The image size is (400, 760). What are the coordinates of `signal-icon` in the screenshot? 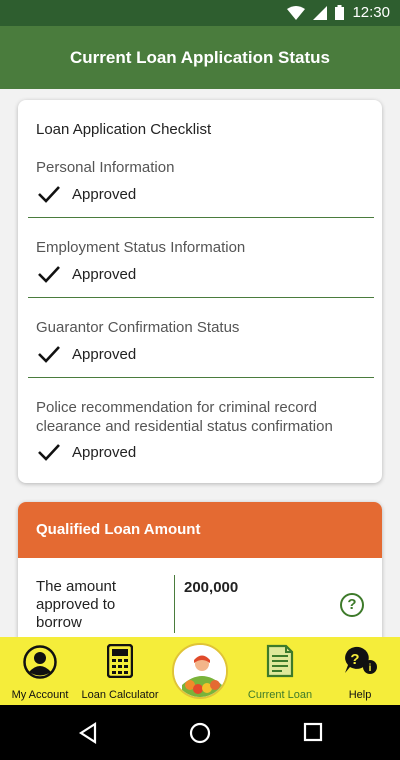 It's located at (320, 12).